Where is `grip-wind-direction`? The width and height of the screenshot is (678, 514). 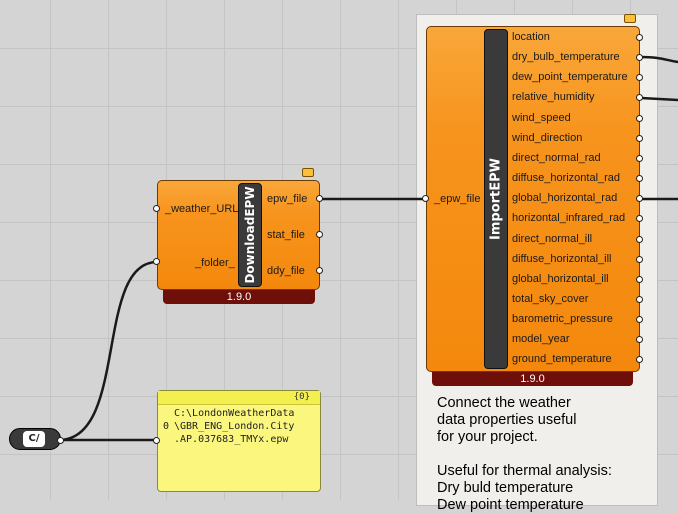 grip-wind-direction is located at coordinates (639, 138).